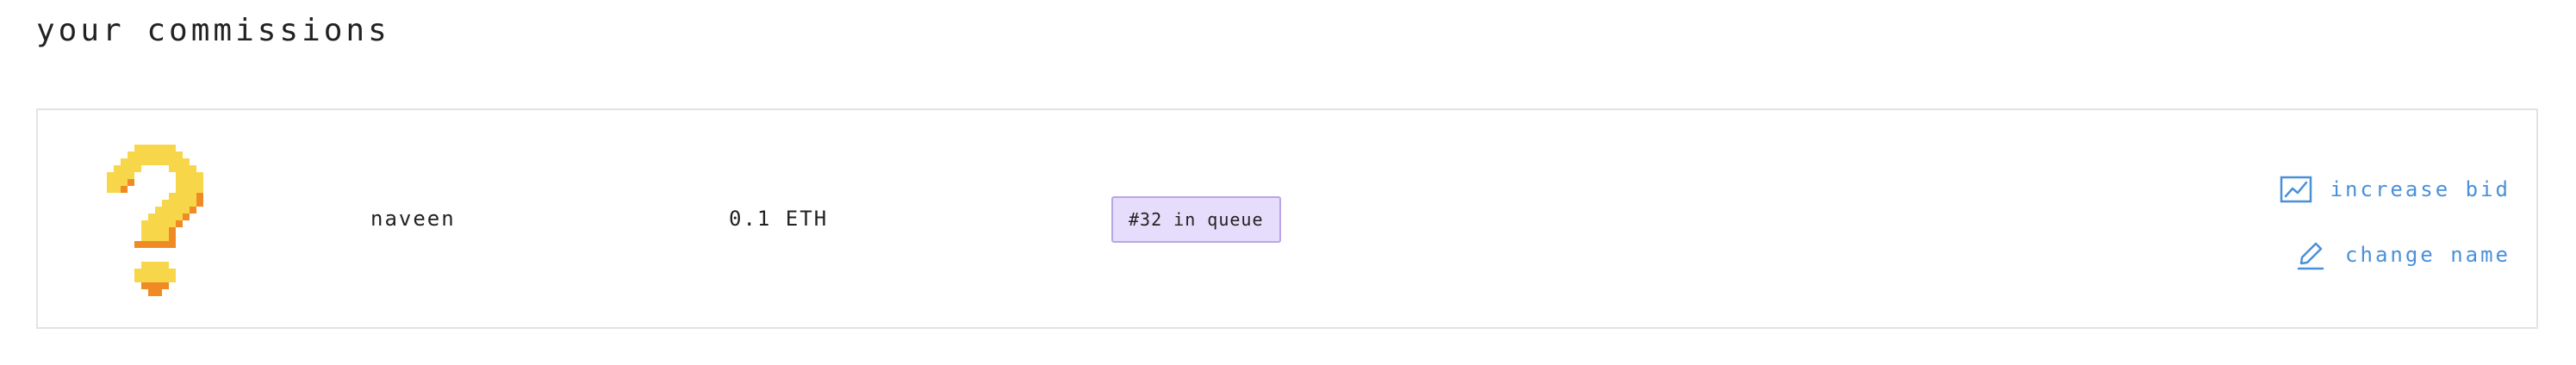 This screenshot has height=365, width=2576. Describe the element at coordinates (413, 219) in the screenshot. I see `commission-name: naveen` at that location.